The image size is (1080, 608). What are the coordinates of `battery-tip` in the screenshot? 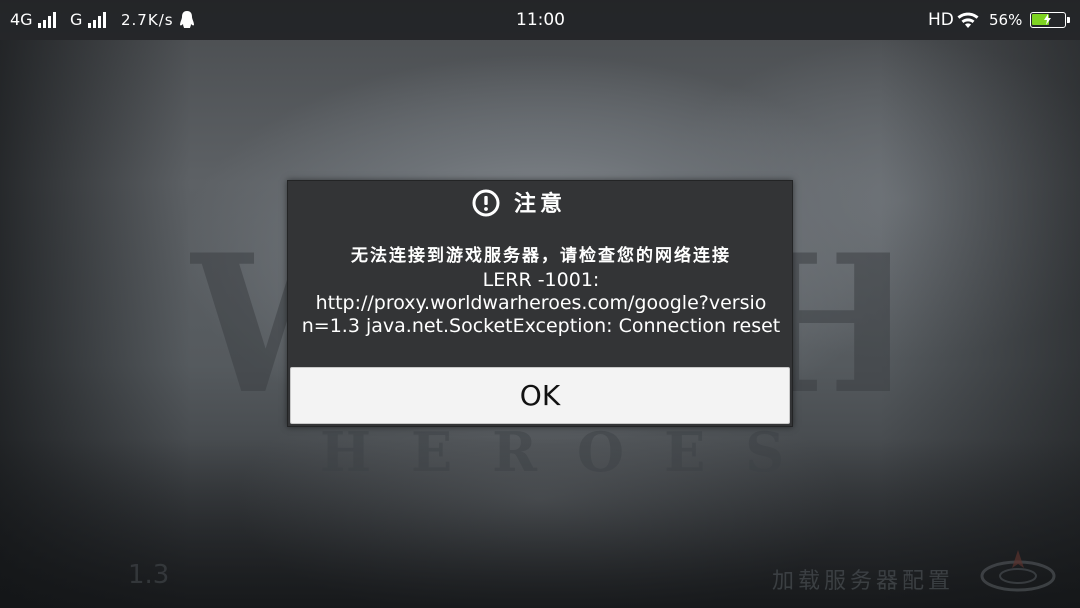 It's located at (1068, 19).